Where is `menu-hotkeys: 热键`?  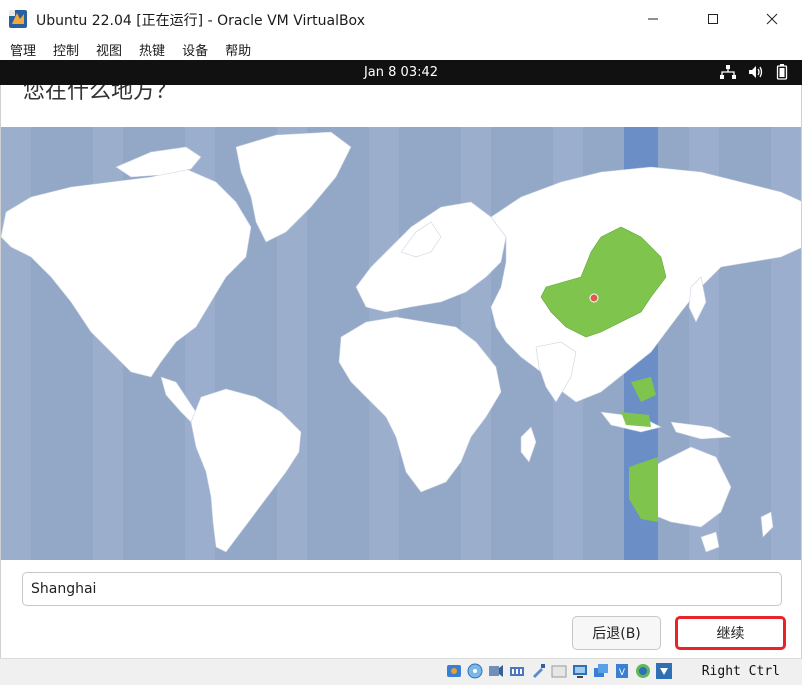
menu-hotkeys: 热键 is located at coordinates (152, 49).